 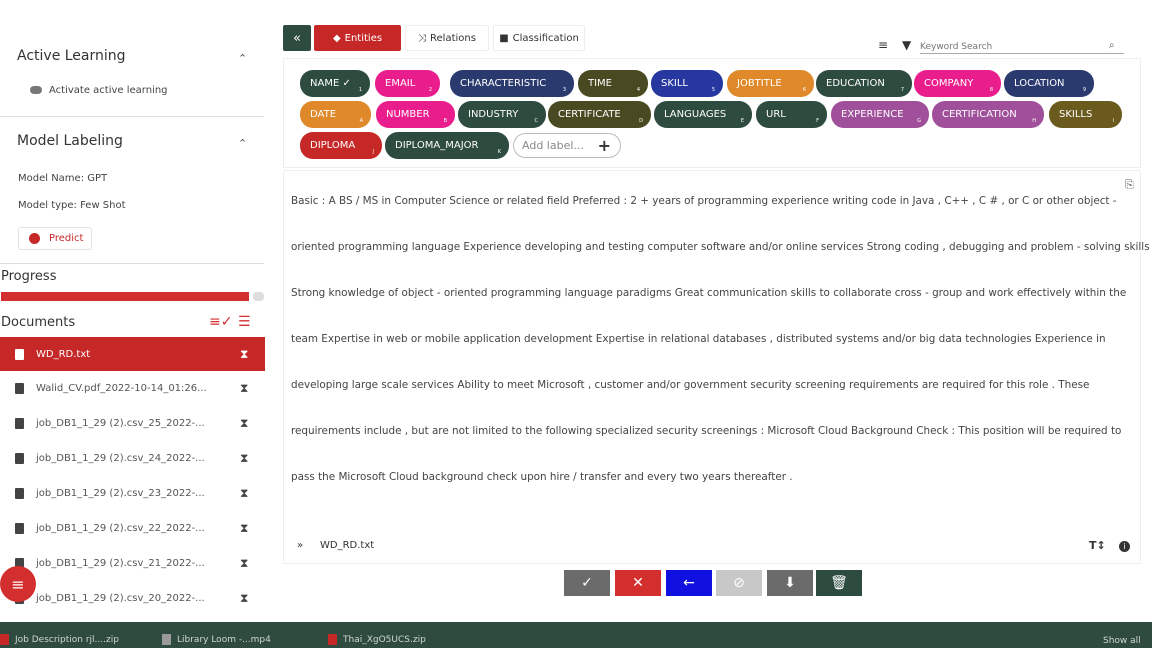 What do you see at coordinates (839, 583) in the screenshot?
I see `delete-button: 🗑` at bounding box center [839, 583].